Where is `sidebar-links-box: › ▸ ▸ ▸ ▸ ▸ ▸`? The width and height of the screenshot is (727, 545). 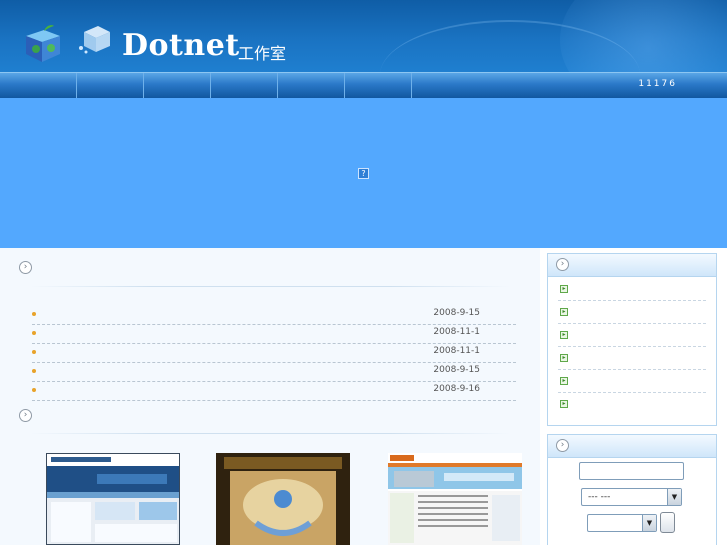
sidebar-links-box: › ▸ ▸ ▸ ▸ ▸ ▸ is located at coordinates (632, 339).